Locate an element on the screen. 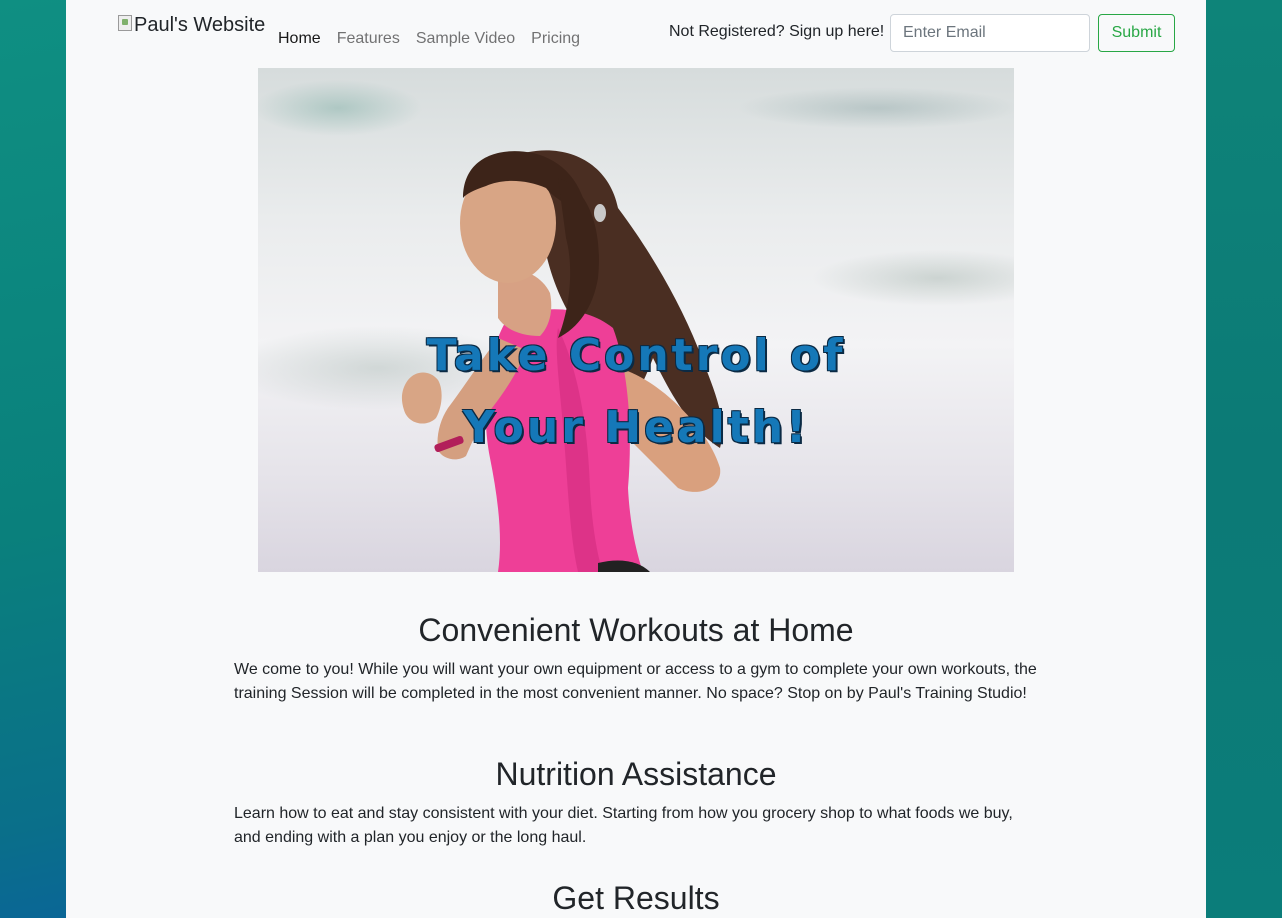 The width and height of the screenshot is (1282, 918). brand-logo-alt: Paul's Website is located at coordinates (200, 25).